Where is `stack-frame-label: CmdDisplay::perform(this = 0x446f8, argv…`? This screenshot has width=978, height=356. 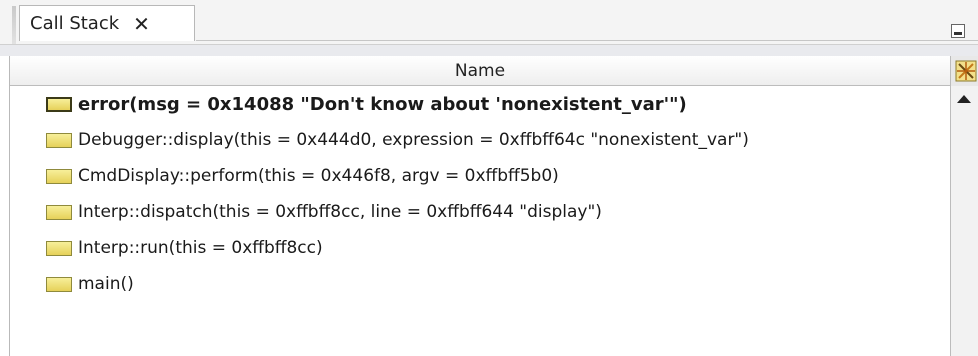
stack-frame-label: CmdDisplay::perform(this = 0x446f8, argv… is located at coordinates (318, 176).